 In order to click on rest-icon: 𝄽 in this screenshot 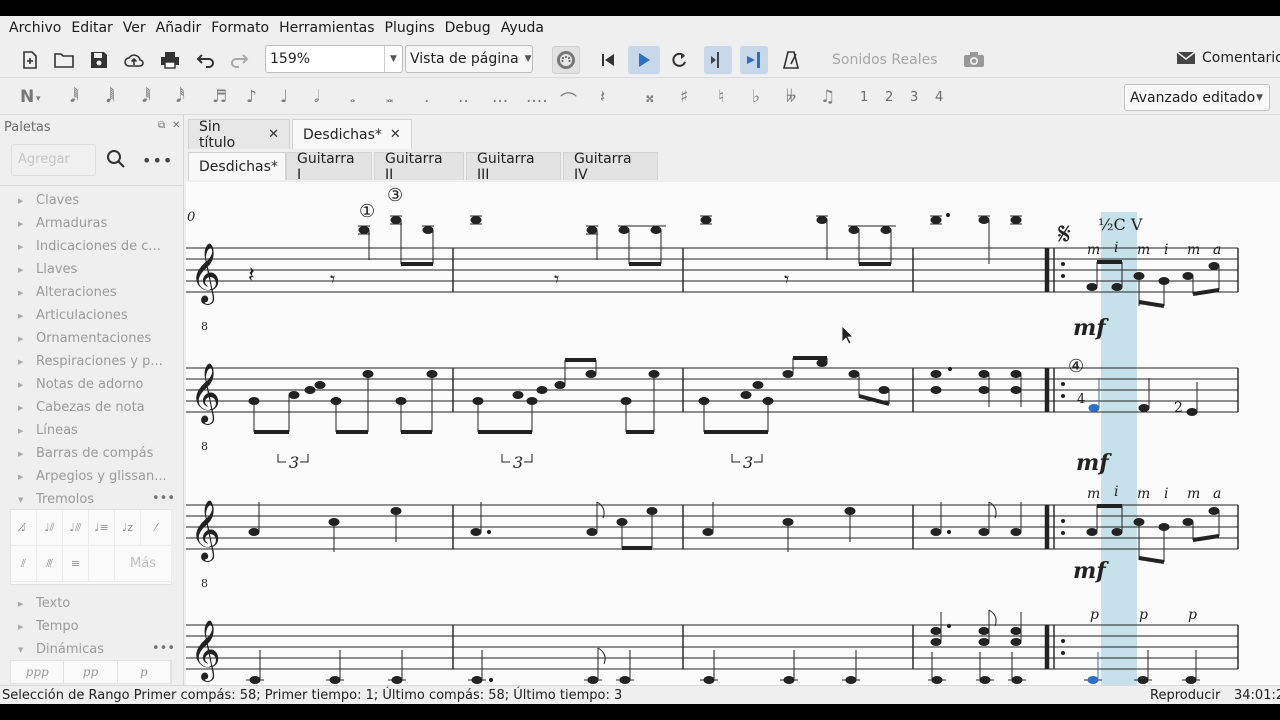, I will do `click(602, 97)`.